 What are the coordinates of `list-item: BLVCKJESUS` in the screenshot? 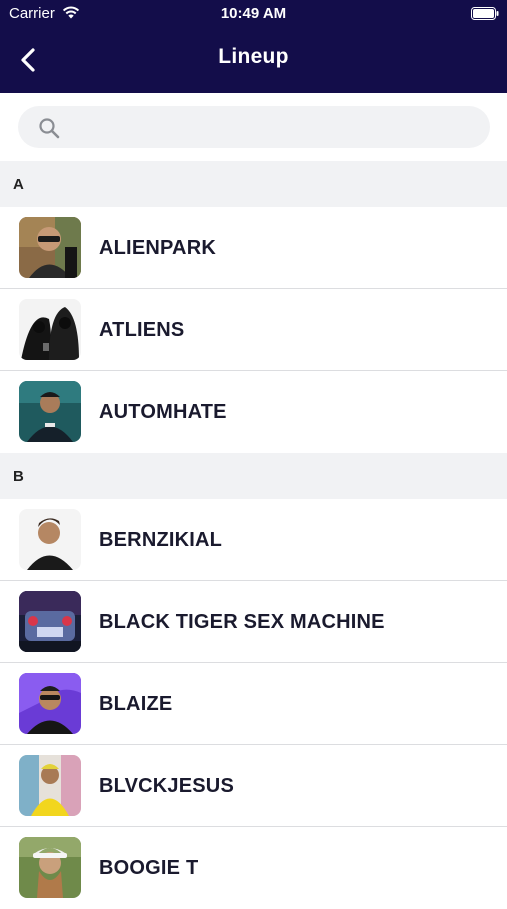 It's located at (253, 786).